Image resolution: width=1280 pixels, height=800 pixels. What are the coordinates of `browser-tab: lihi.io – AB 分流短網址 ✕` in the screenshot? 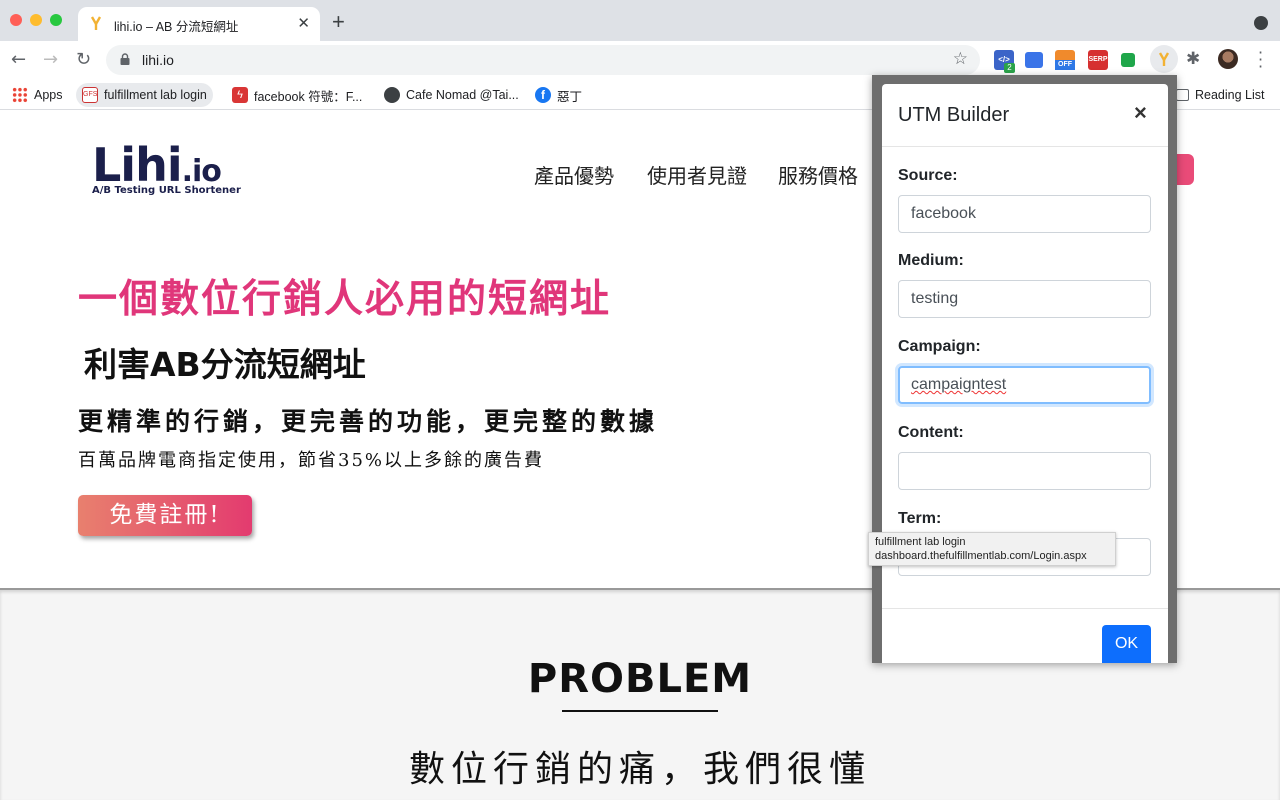 It's located at (199, 24).